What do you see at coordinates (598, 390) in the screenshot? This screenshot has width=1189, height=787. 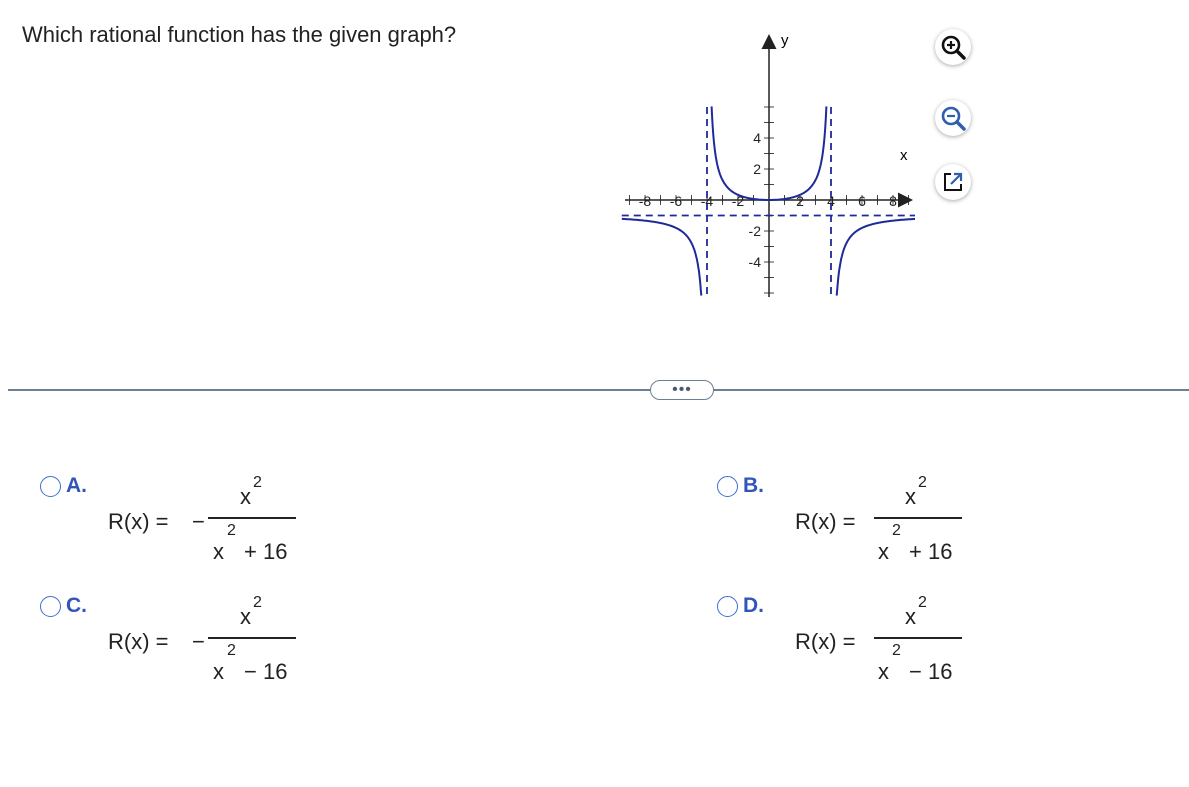 I see `section-divider` at bounding box center [598, 390].